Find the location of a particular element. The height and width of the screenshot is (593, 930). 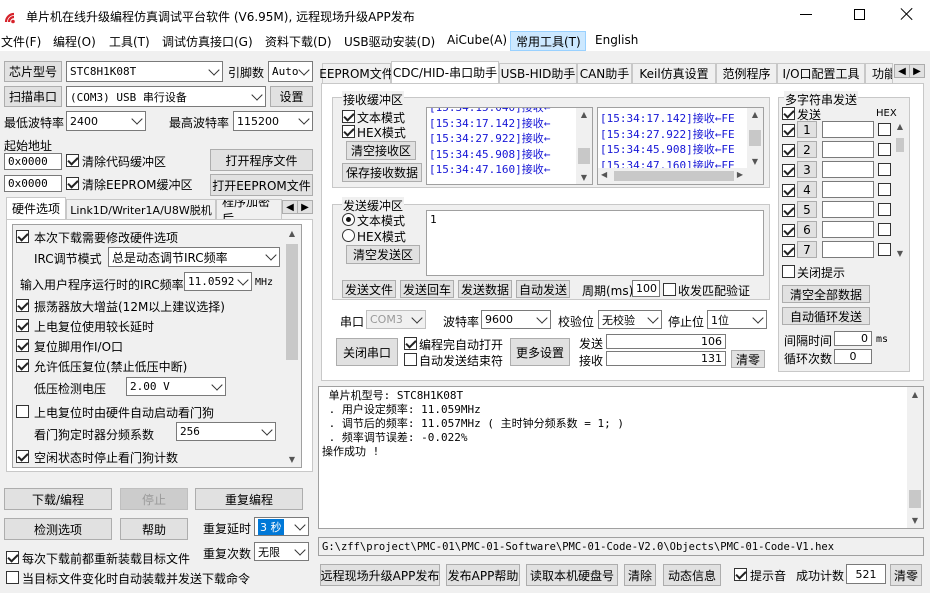

receive-log-right-scrollbar: ▲ ▼ is located at coordinates (755, 138).